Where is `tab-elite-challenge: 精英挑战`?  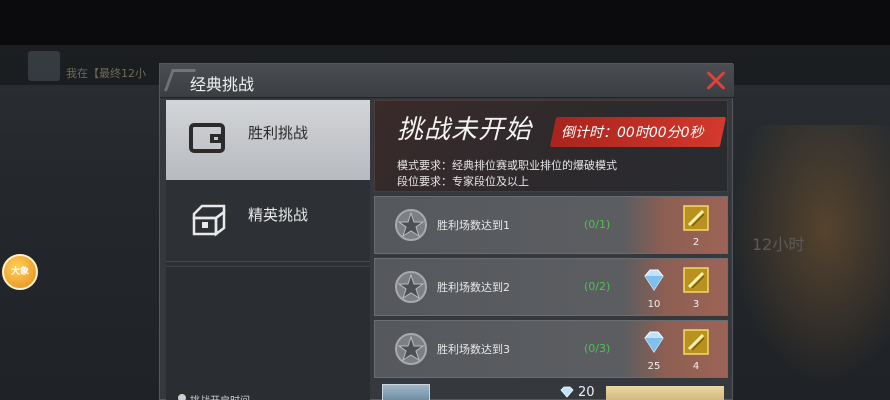 tab-elite-challenge: 精英挑战 is located at coordinates (268, 222).